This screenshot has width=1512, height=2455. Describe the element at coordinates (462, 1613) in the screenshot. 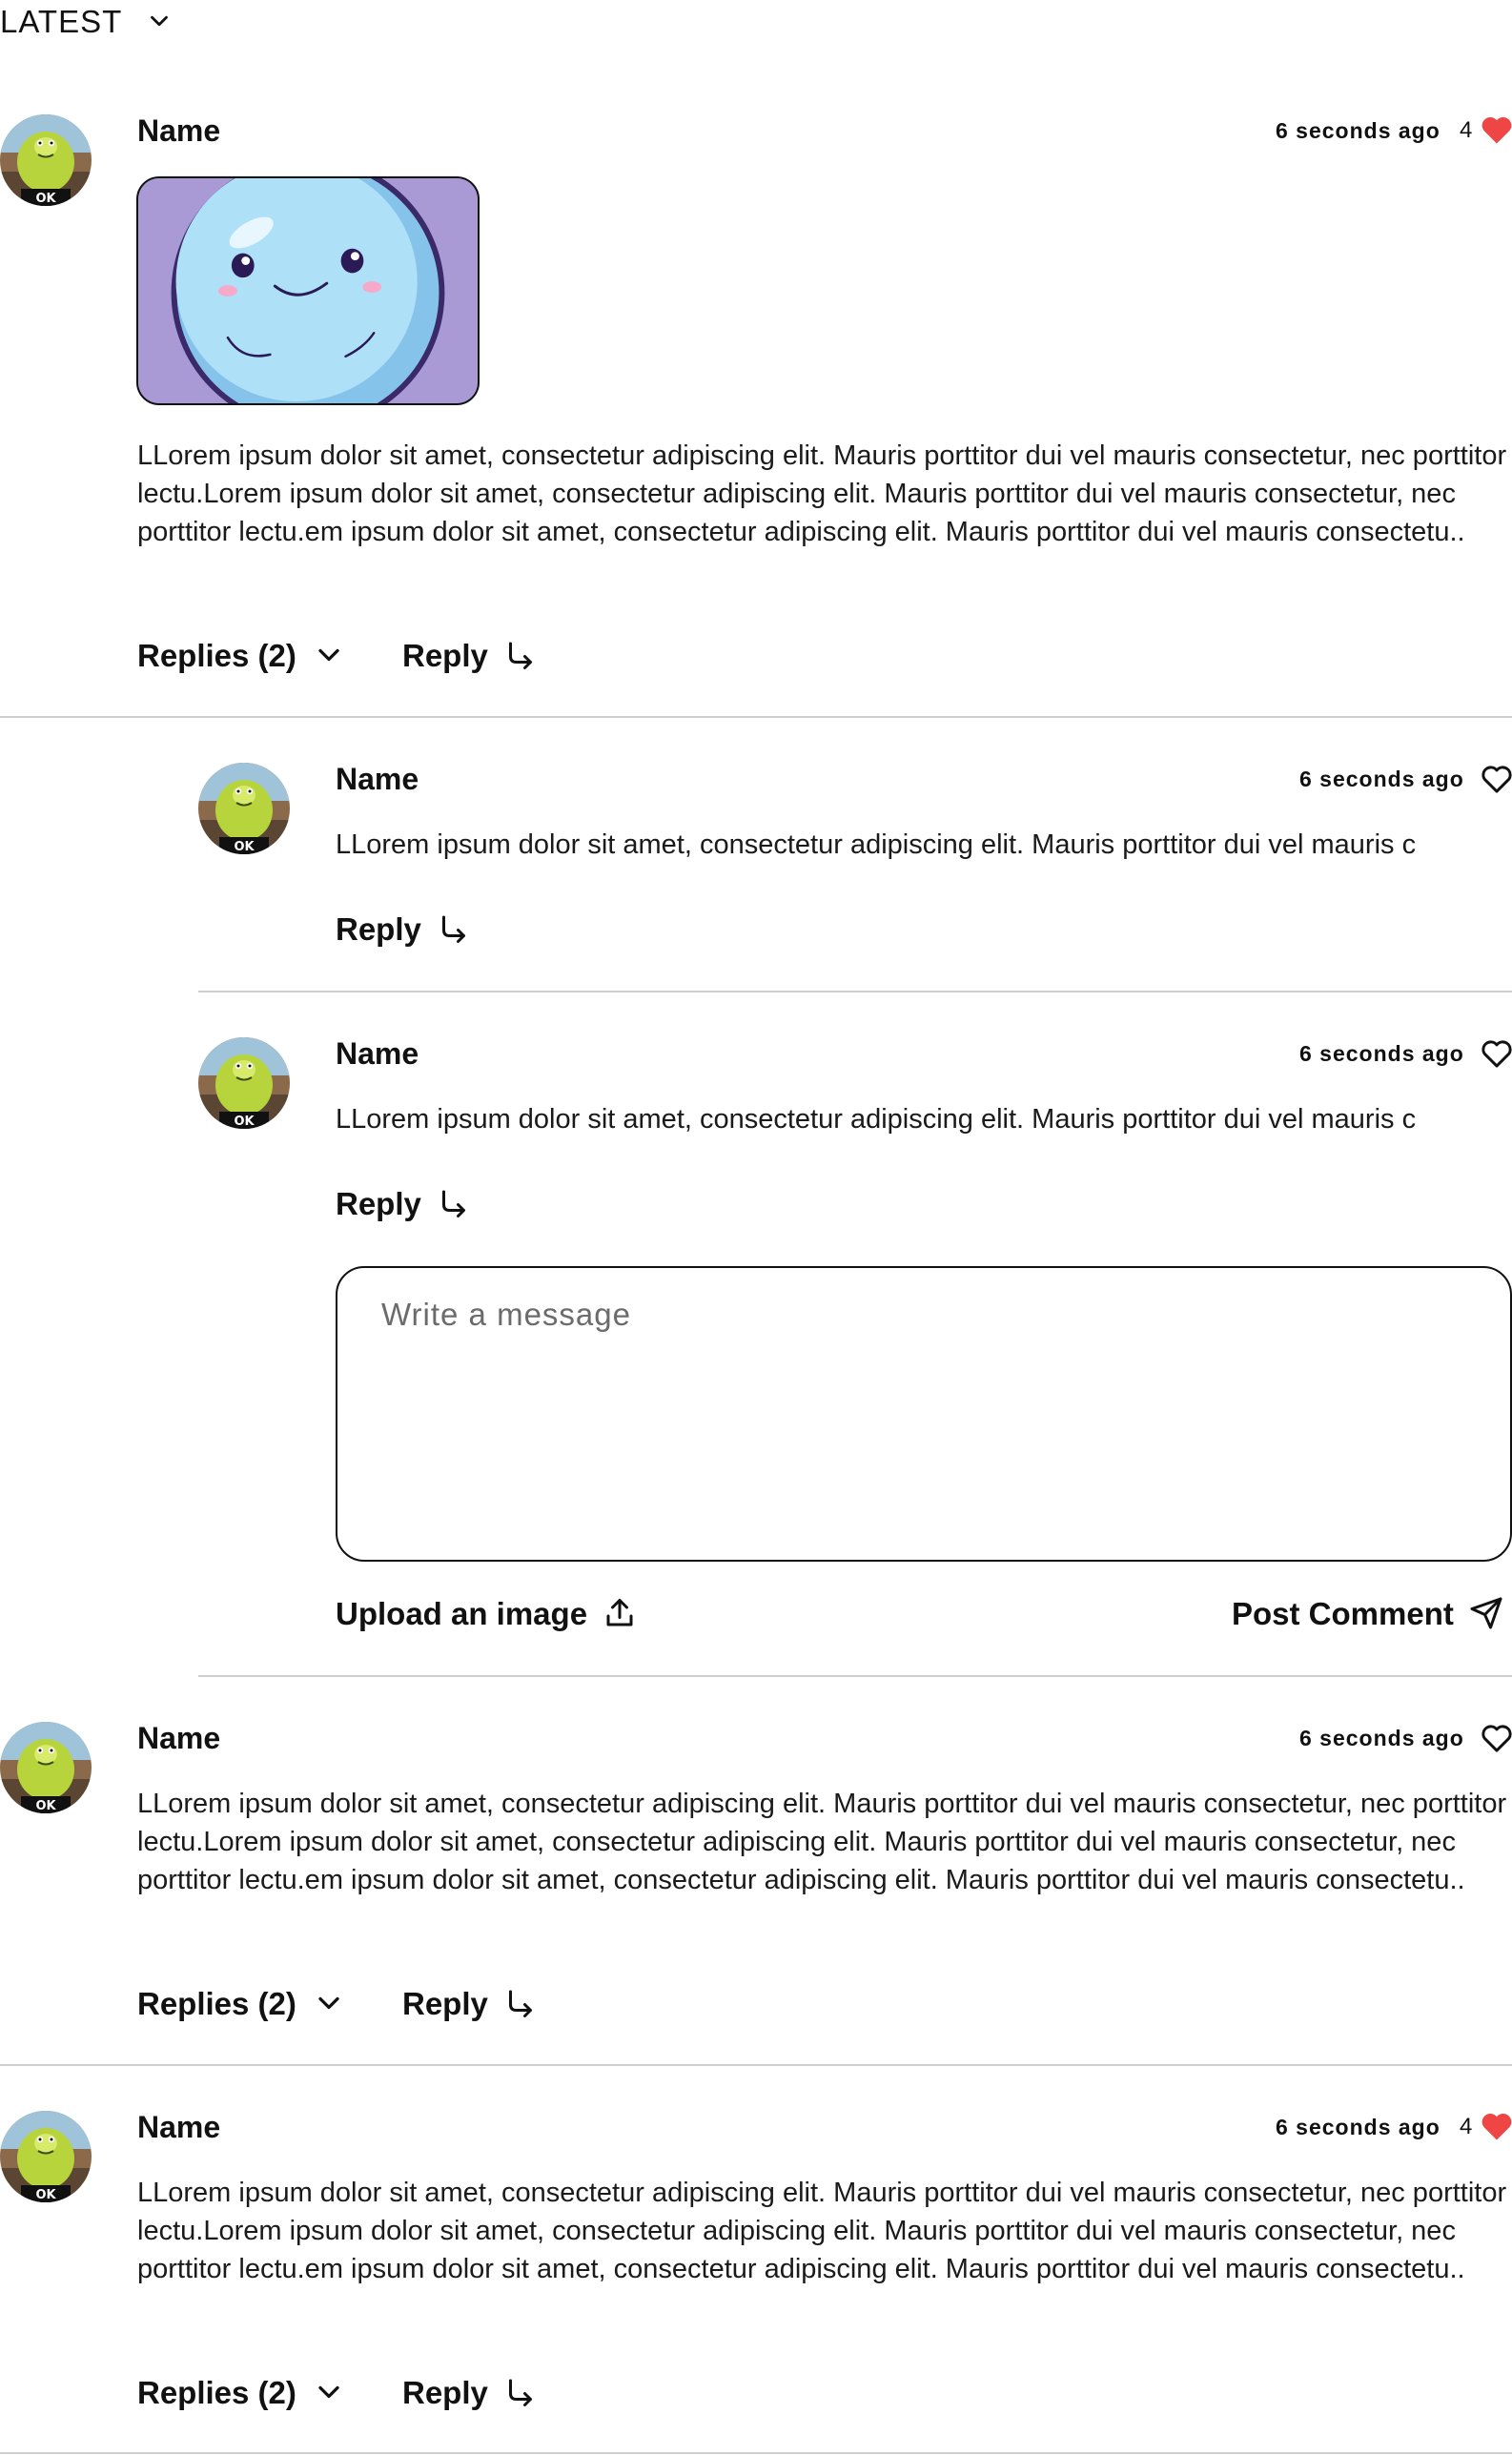

I see `upload-image-label: Upload an image` at that location.